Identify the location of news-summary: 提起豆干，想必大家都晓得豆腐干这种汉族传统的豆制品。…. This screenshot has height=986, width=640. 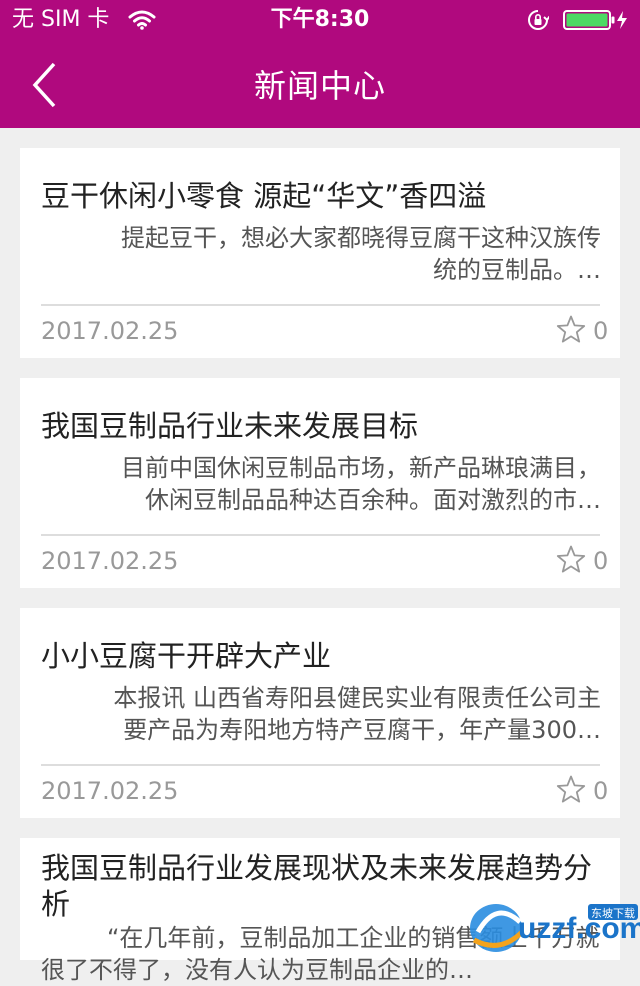
(361, 254).